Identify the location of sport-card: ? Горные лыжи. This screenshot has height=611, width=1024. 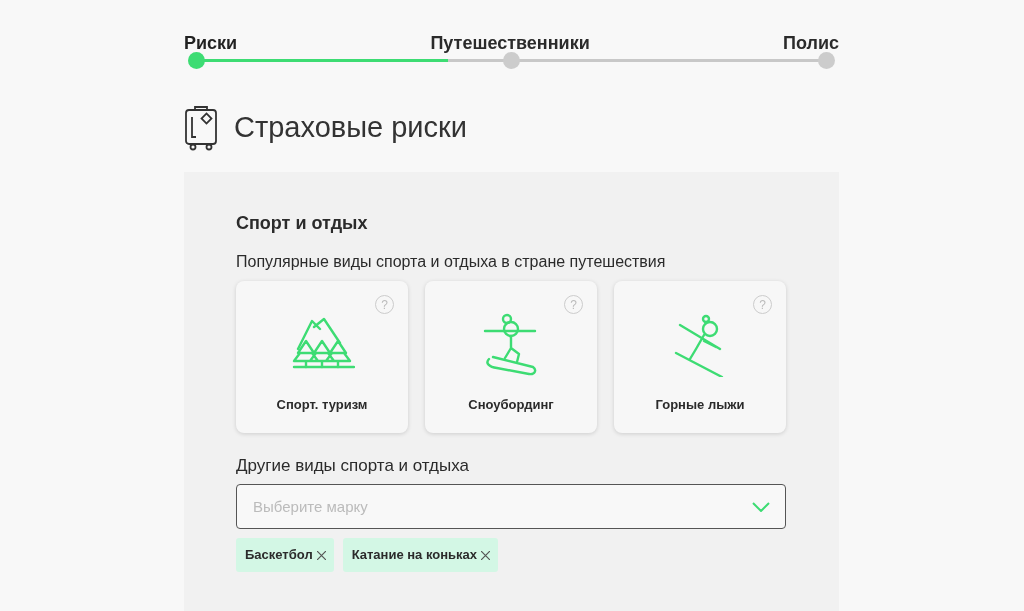
(700, 357).